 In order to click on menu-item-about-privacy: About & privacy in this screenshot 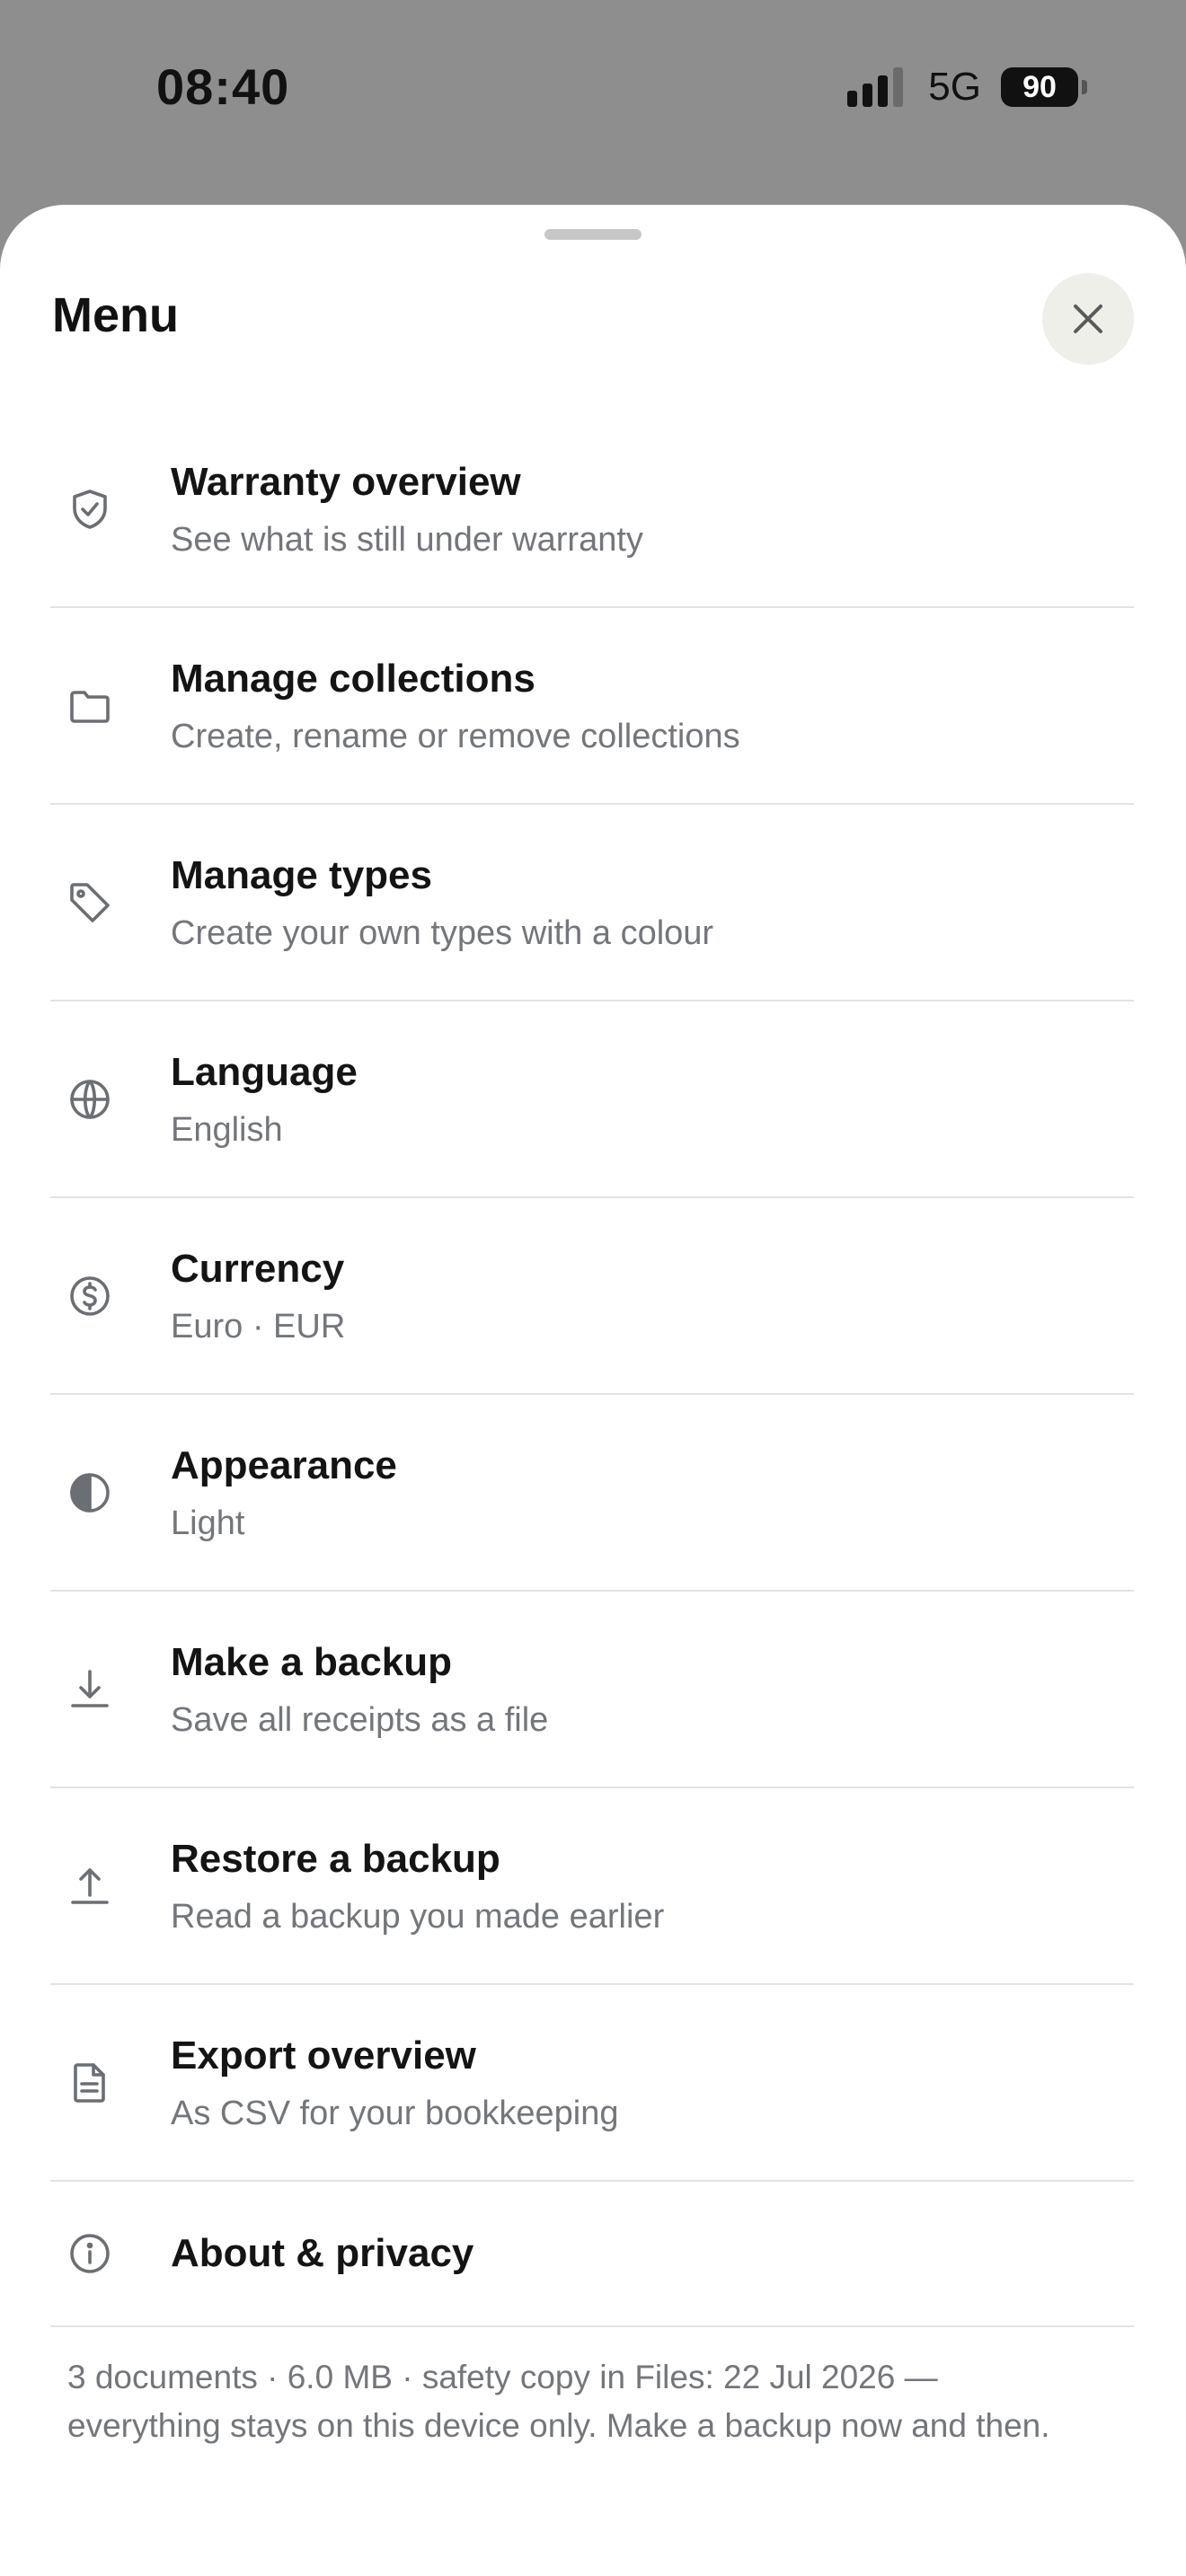, I will do `click(592, 2254)`.